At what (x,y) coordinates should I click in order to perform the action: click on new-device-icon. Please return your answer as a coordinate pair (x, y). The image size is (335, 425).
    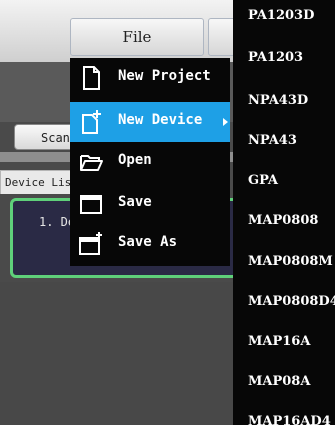
    Looking at the image, I should click on (91, 122).